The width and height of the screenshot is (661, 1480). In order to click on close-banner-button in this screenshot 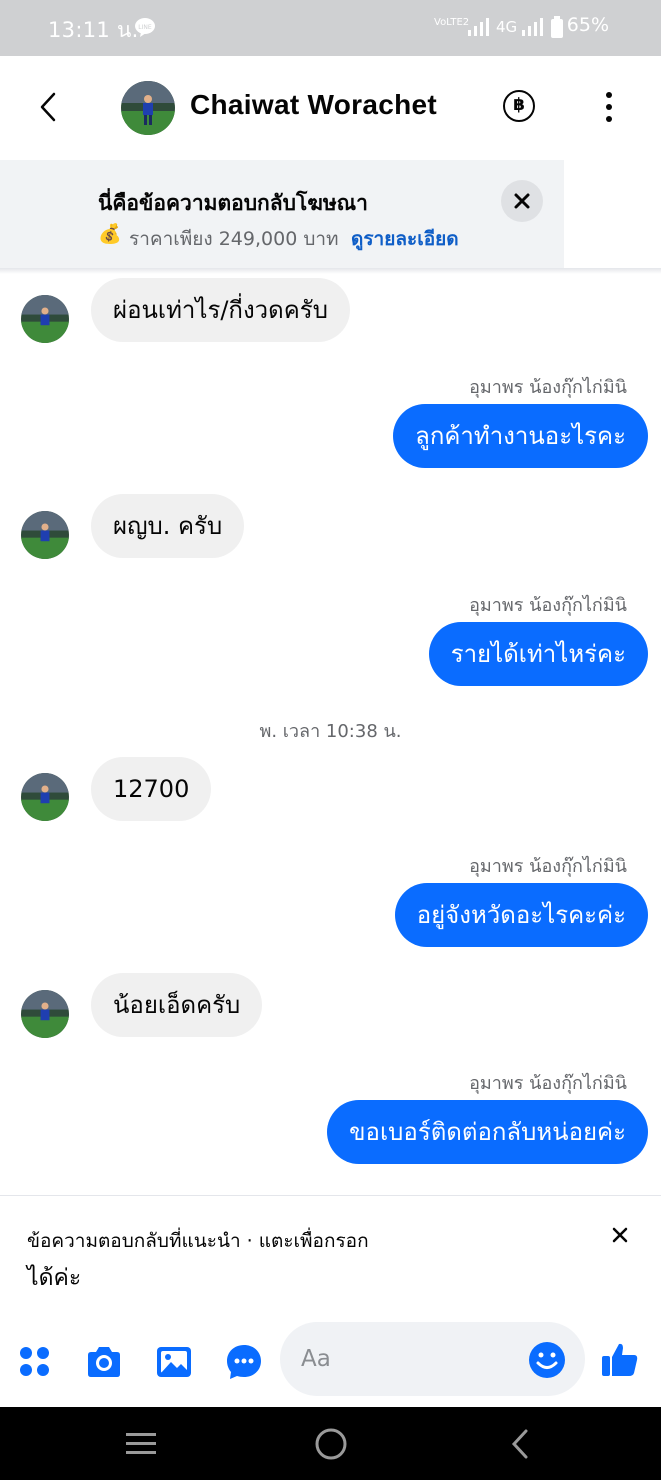, I will do `click(522, 201)`.